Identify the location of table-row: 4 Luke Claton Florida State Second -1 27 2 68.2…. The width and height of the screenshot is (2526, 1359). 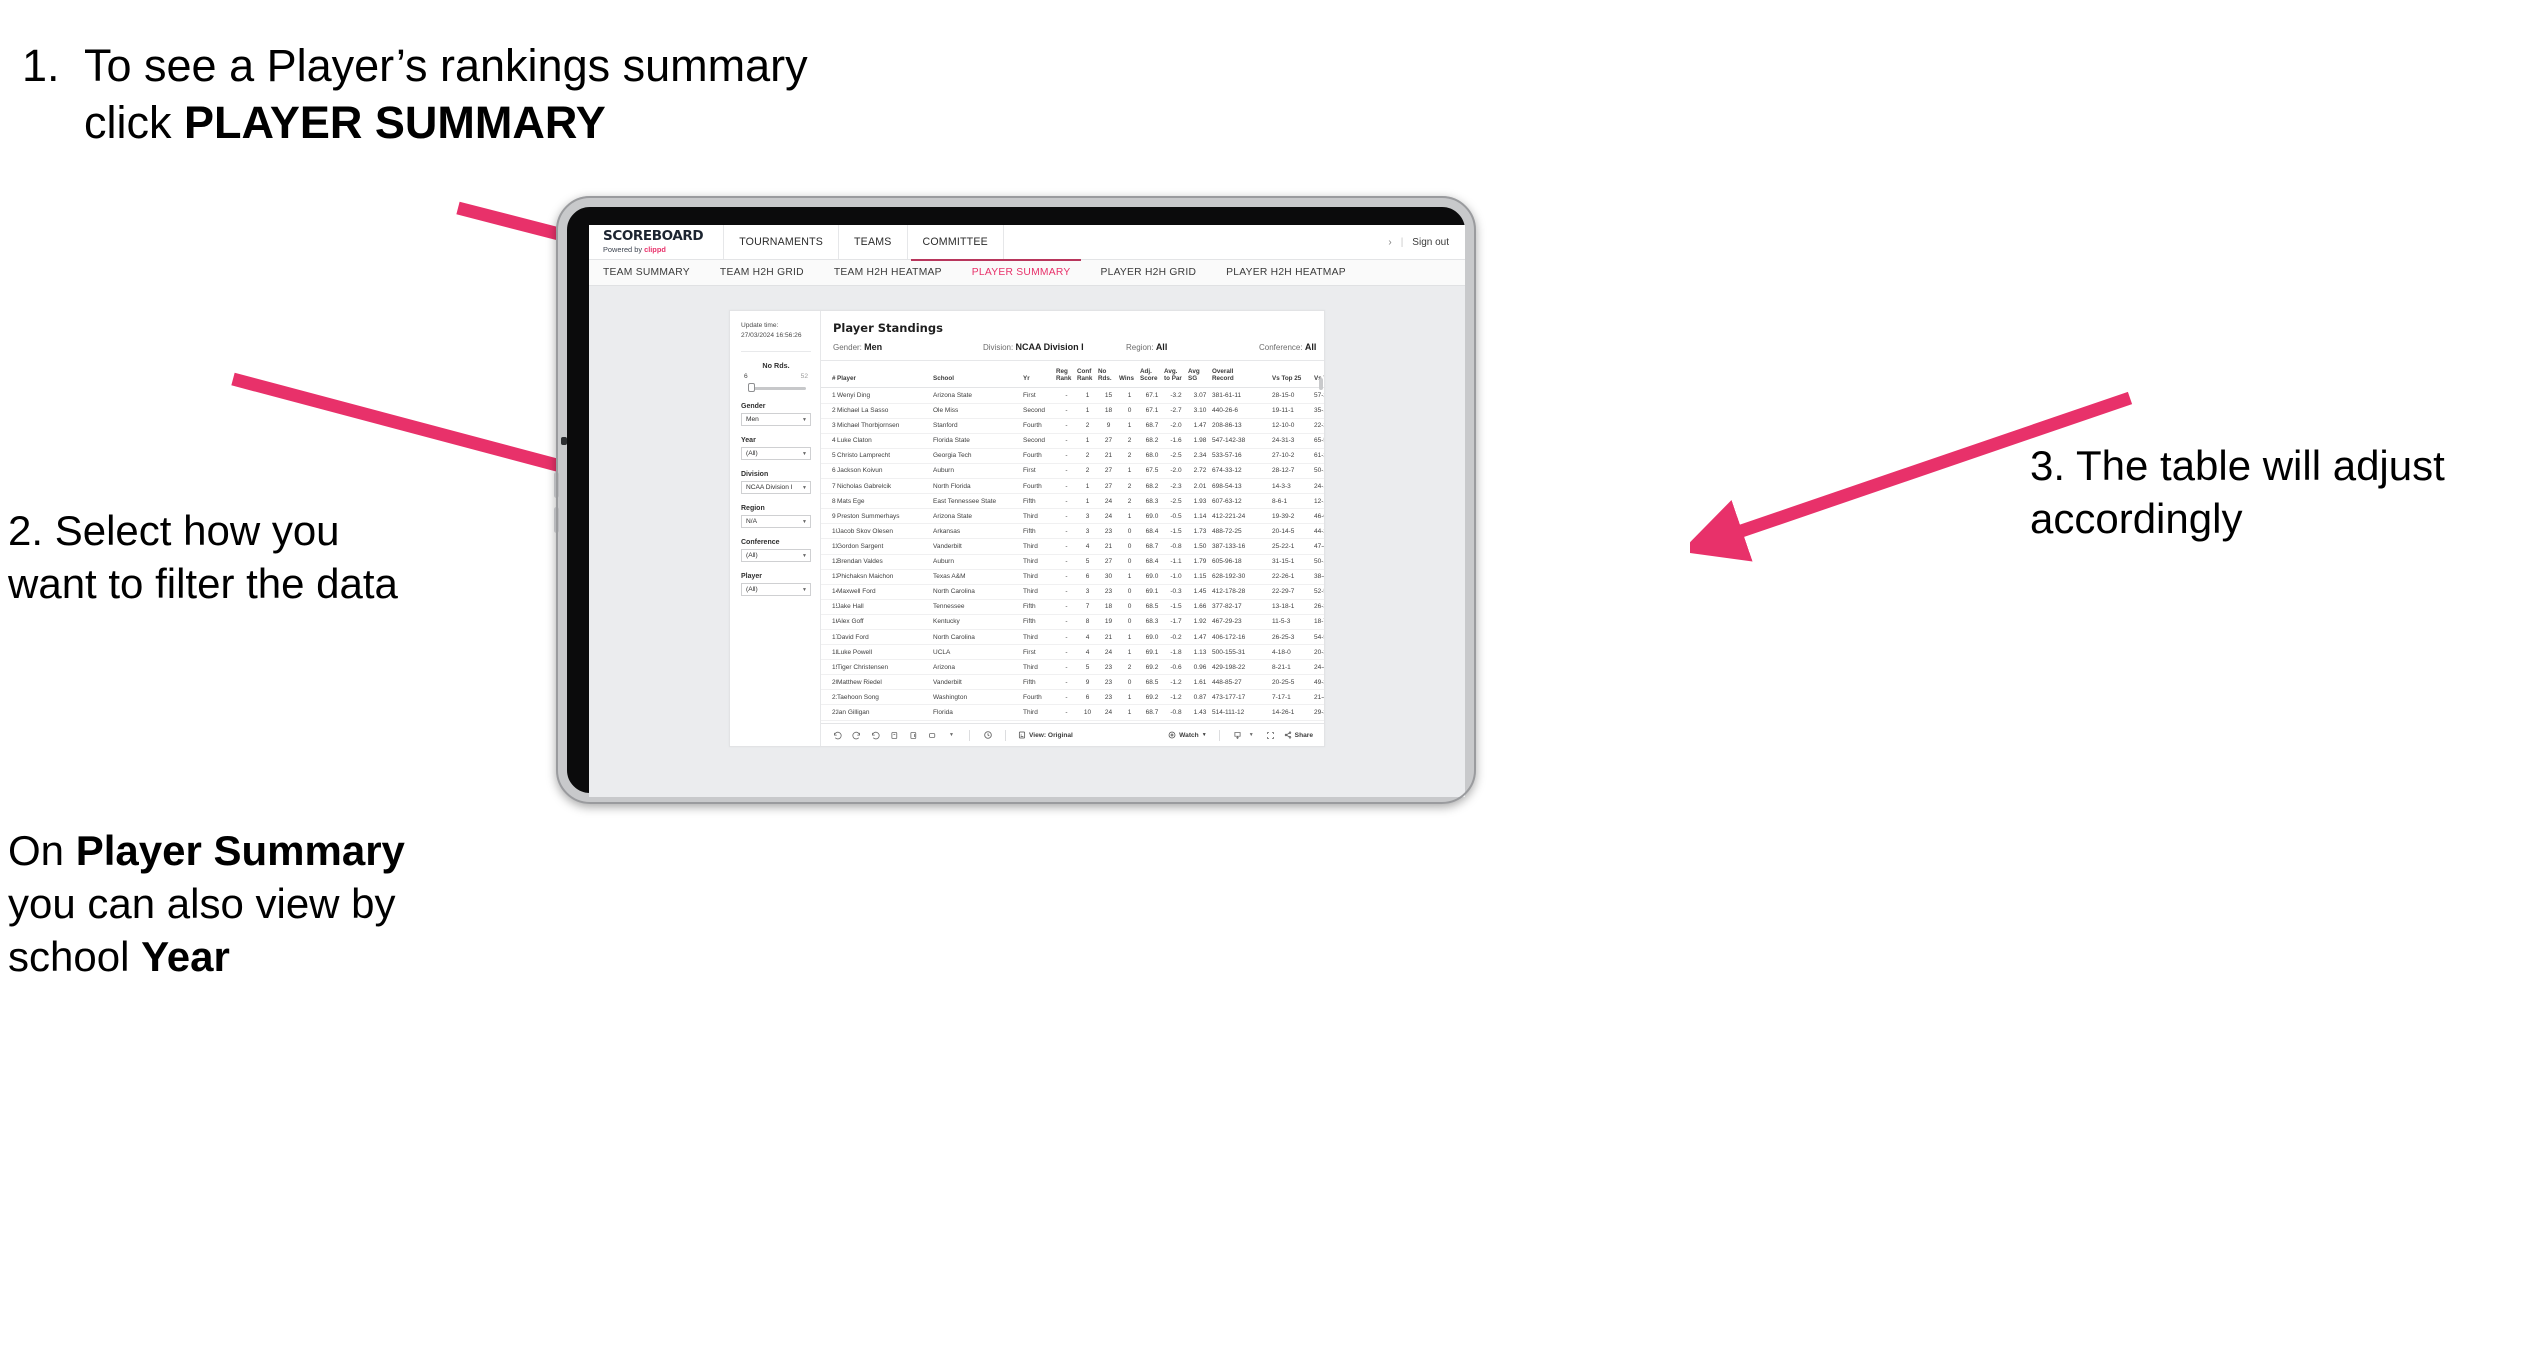
(1072, 441).